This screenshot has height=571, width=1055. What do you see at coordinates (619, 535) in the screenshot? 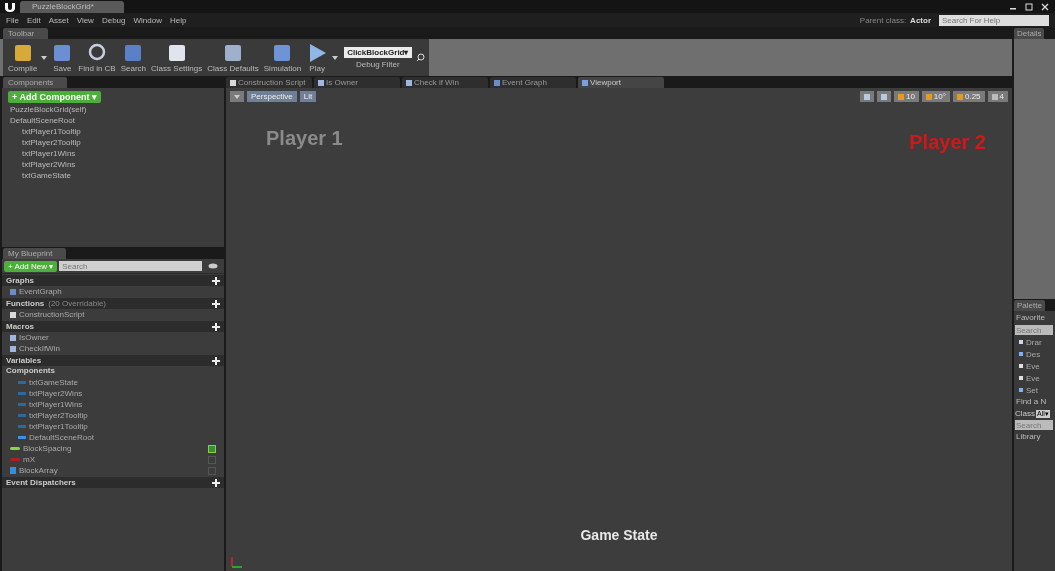
I see `viewport-text: Game State` at bounding box center [619, 535].